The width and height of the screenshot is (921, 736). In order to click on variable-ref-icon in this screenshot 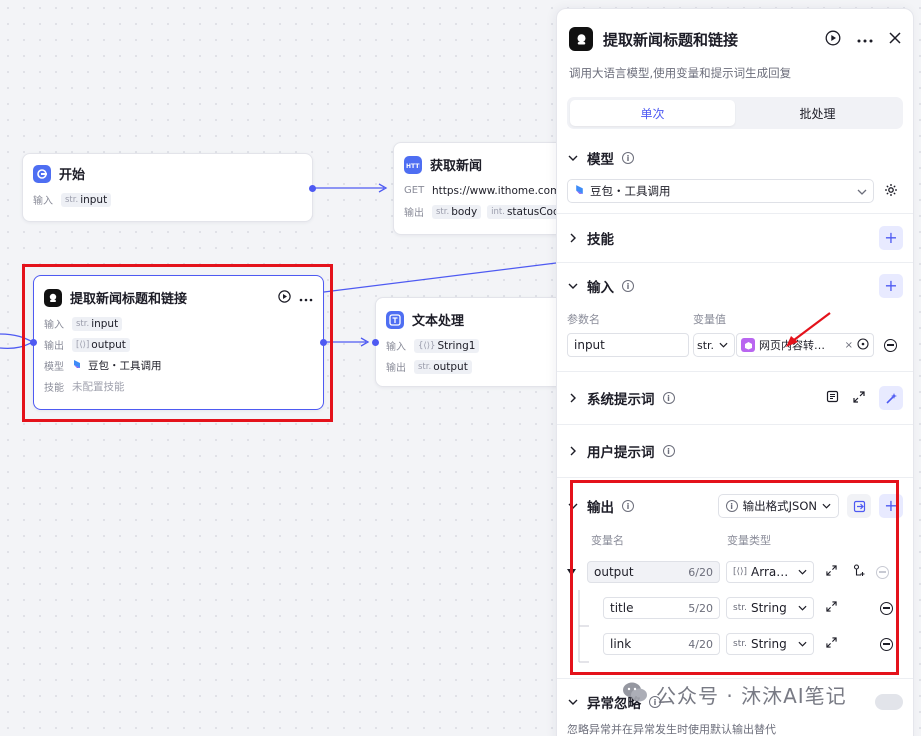, I will do `click(748, 345)`.